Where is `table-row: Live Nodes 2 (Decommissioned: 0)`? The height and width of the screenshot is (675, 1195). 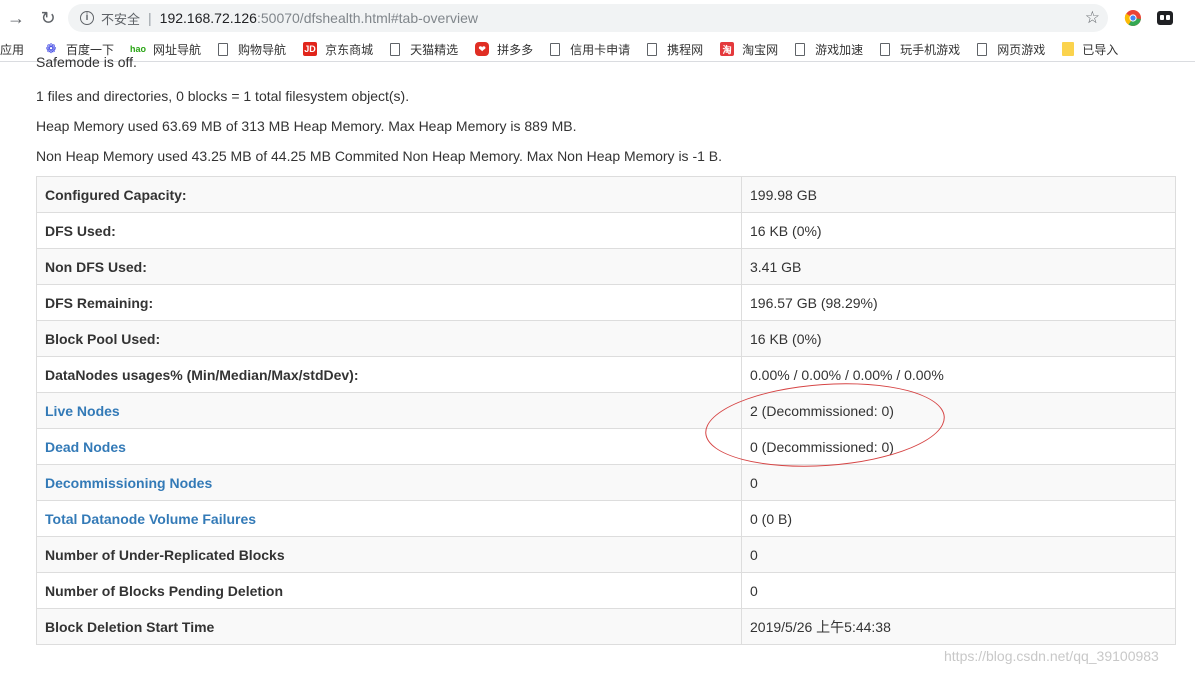
table-row: Live Nodes 2 (Decommissioned: 0) is located at coordinates (606, 410).